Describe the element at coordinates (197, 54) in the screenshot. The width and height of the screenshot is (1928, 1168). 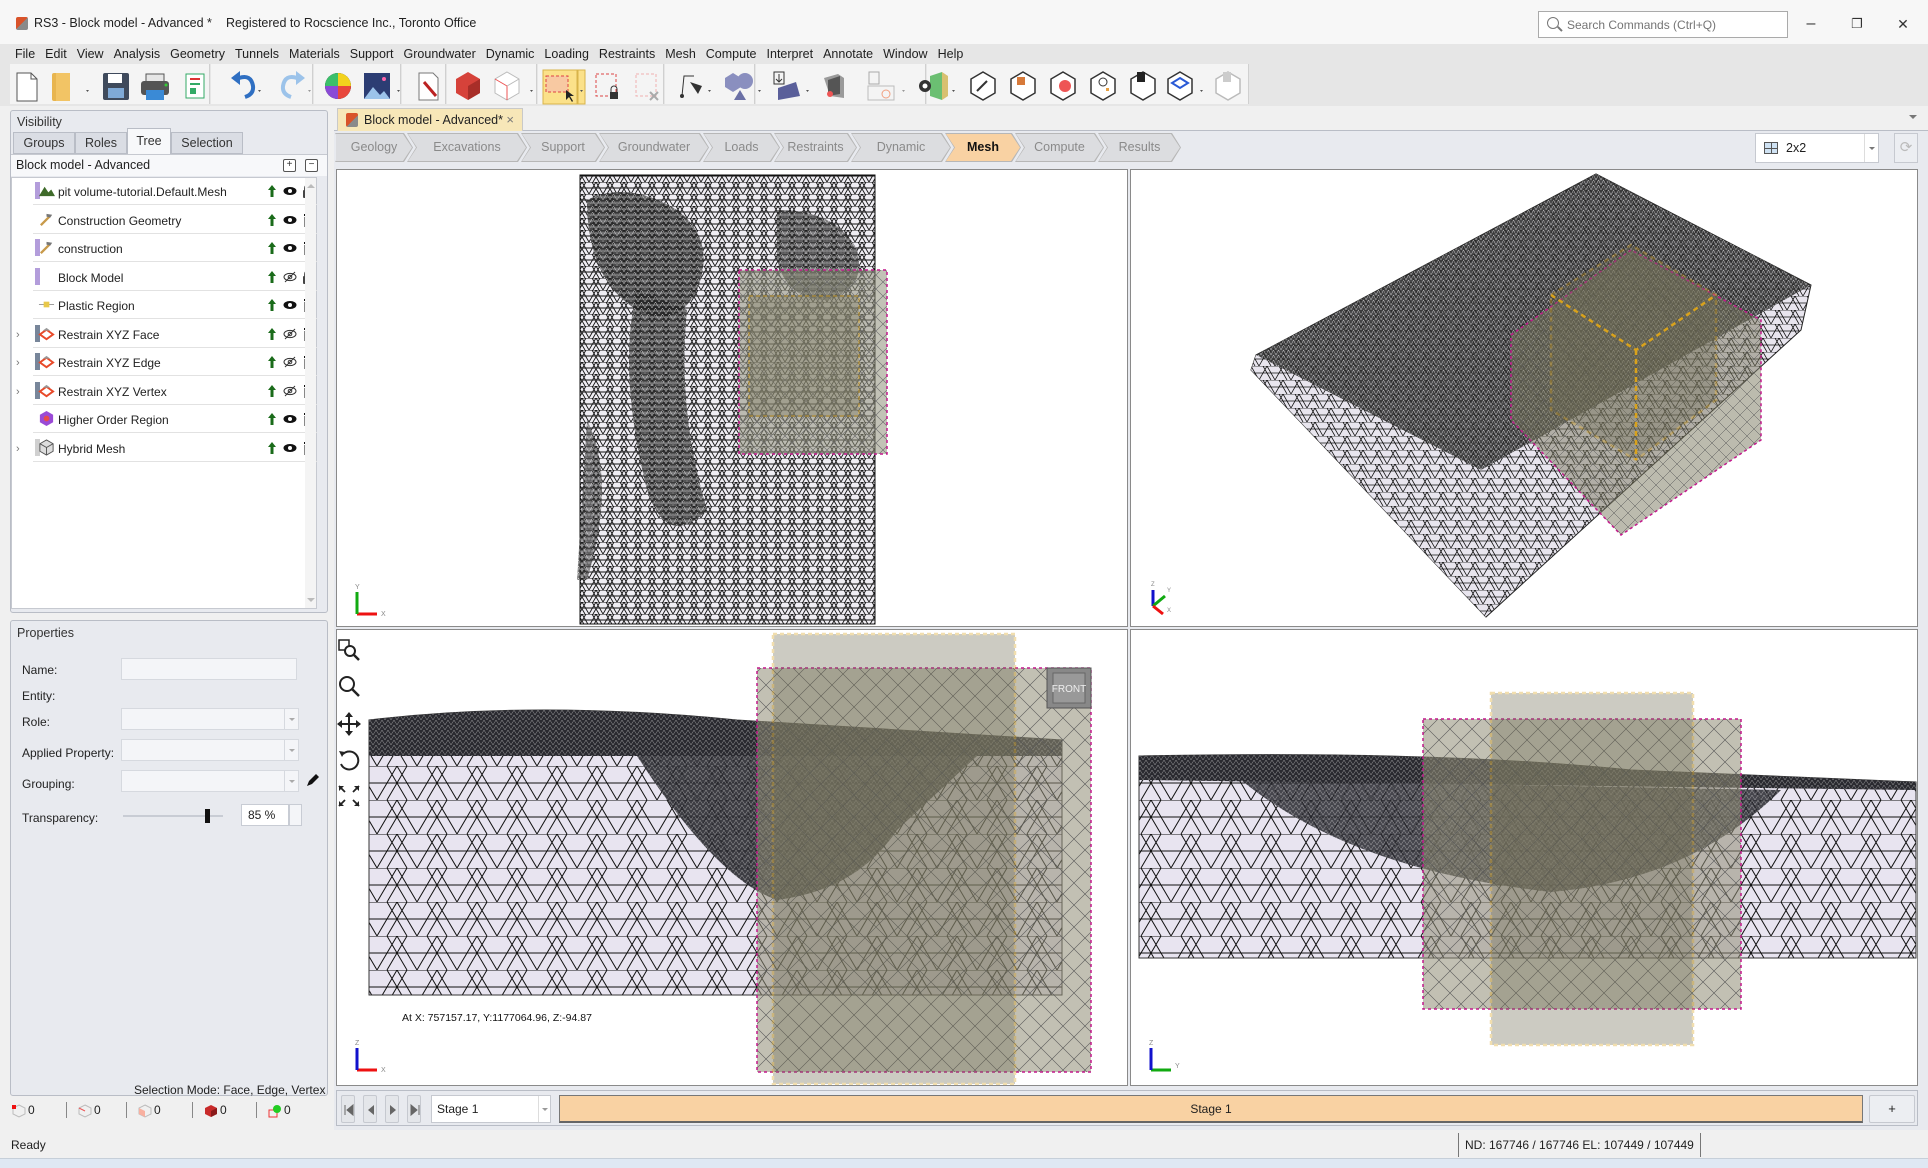
I see `menu-geometry: Geometry` at that location.